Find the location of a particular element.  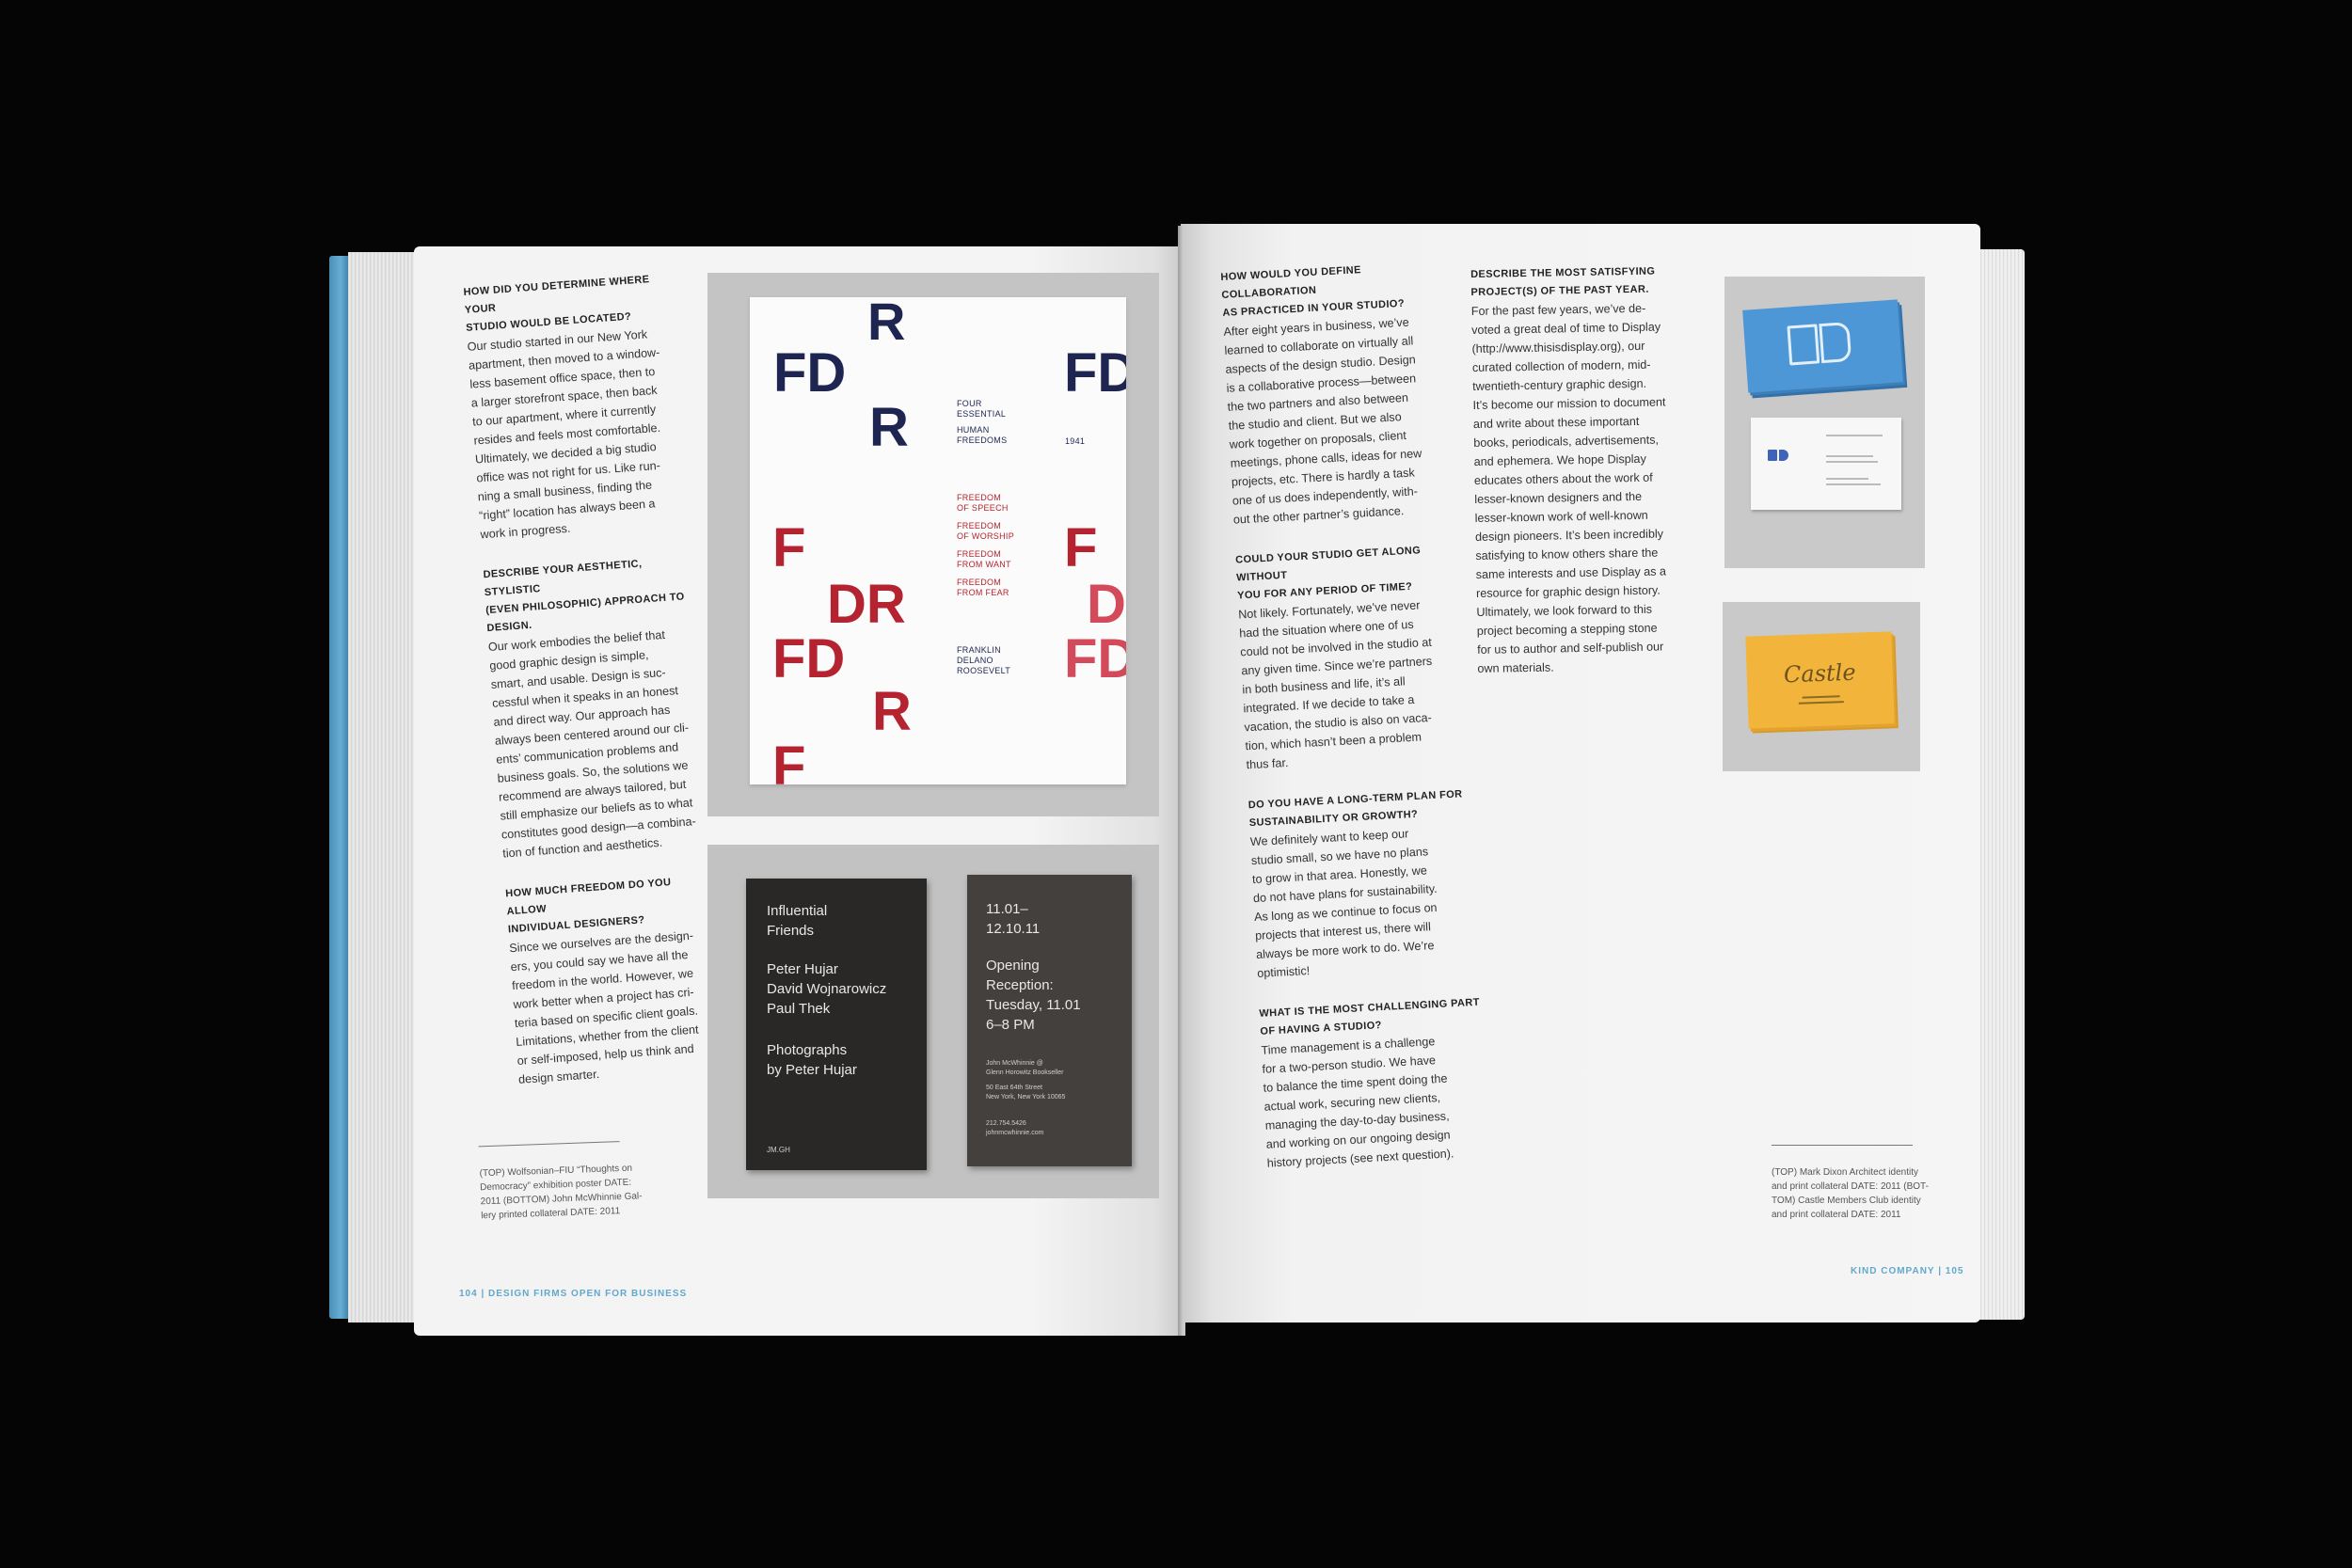

right-folio: KIND COMPANY | 105 is located at coordinates (1907, 1271).